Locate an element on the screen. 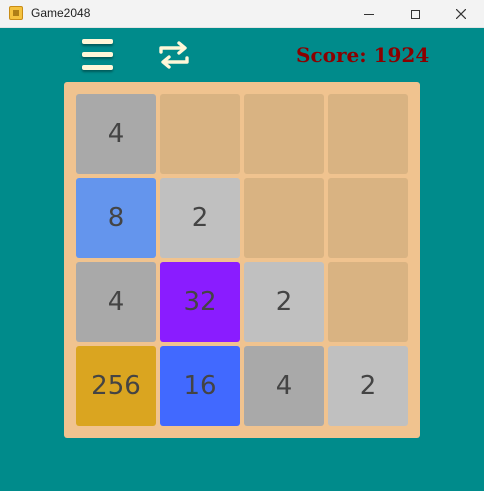 The width and height of the screenshot is (484, 491). close-icon is located at coordinates (461, 14).